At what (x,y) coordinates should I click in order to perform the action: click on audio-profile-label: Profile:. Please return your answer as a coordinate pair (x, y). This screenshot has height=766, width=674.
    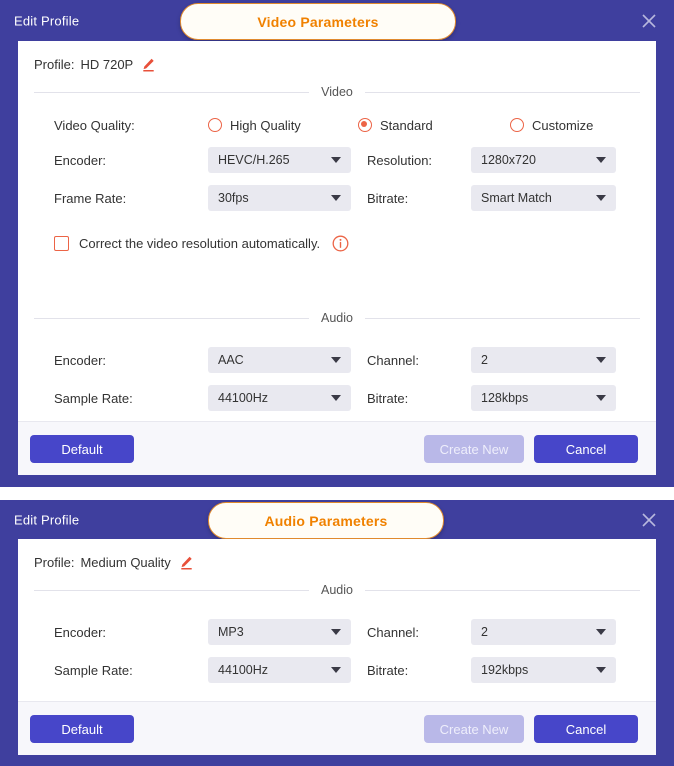
    Looking at the image, I should click on (54, 562).